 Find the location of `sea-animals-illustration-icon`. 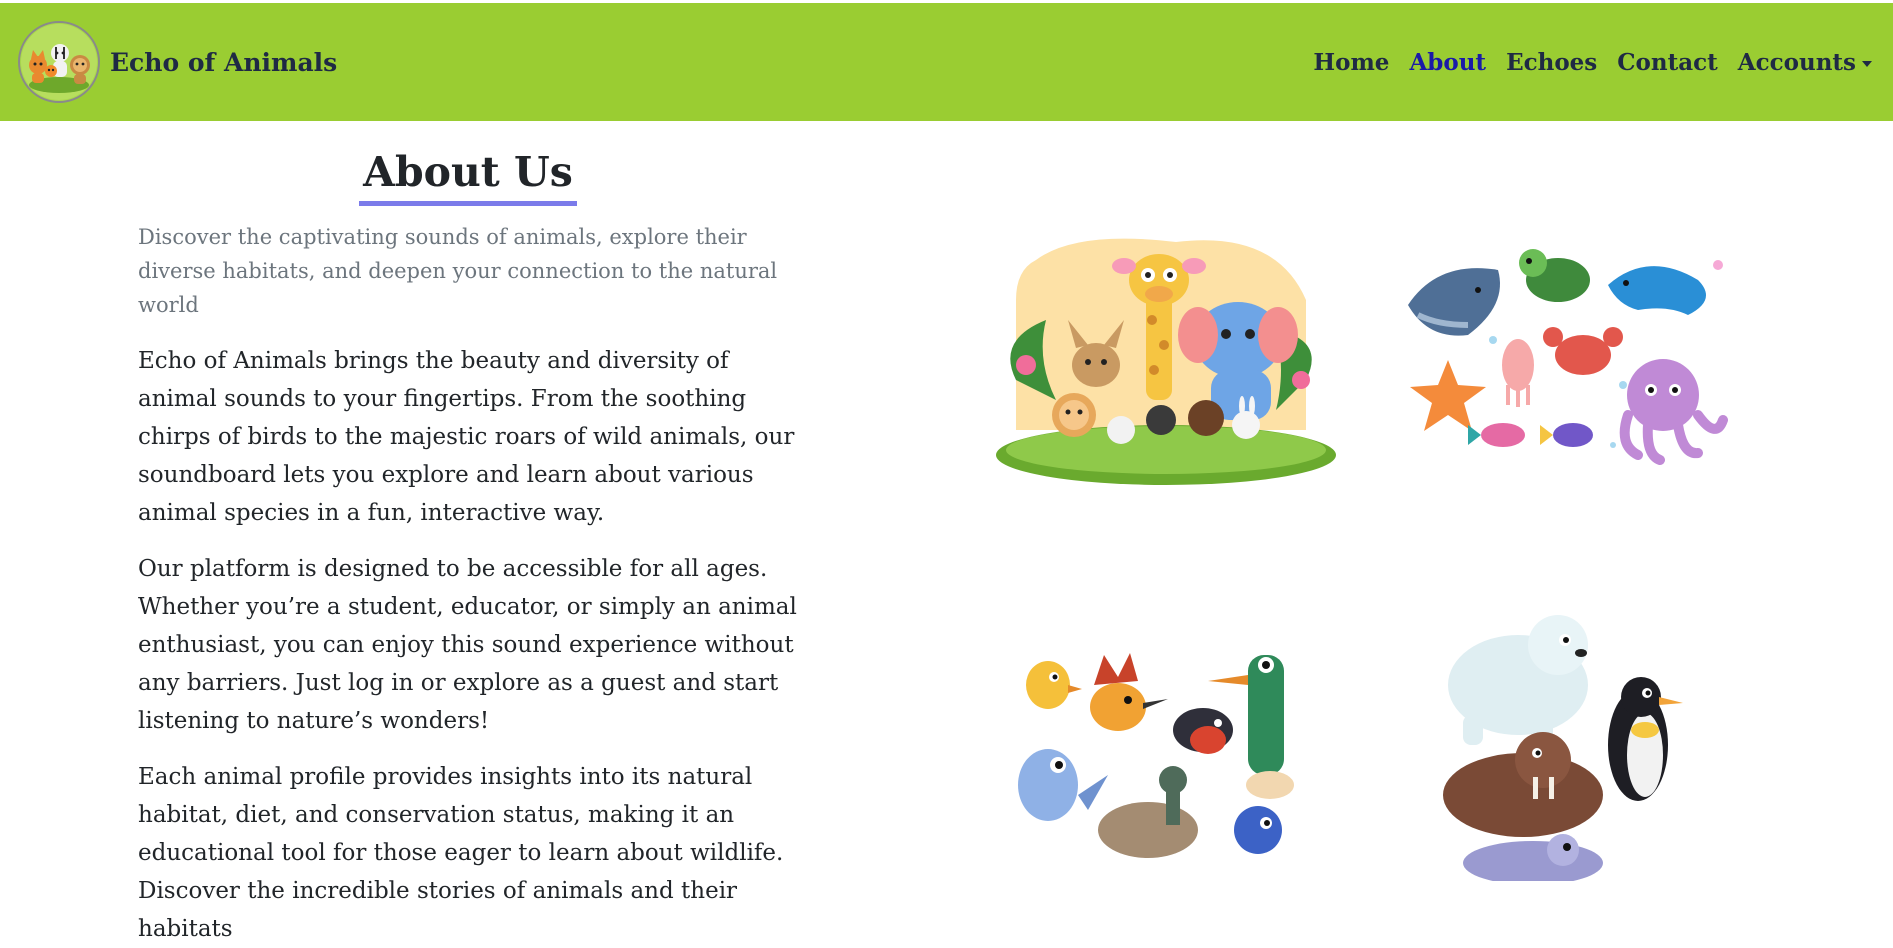

sea-animals-illustration-icon is located at coordinates (1568, 365).